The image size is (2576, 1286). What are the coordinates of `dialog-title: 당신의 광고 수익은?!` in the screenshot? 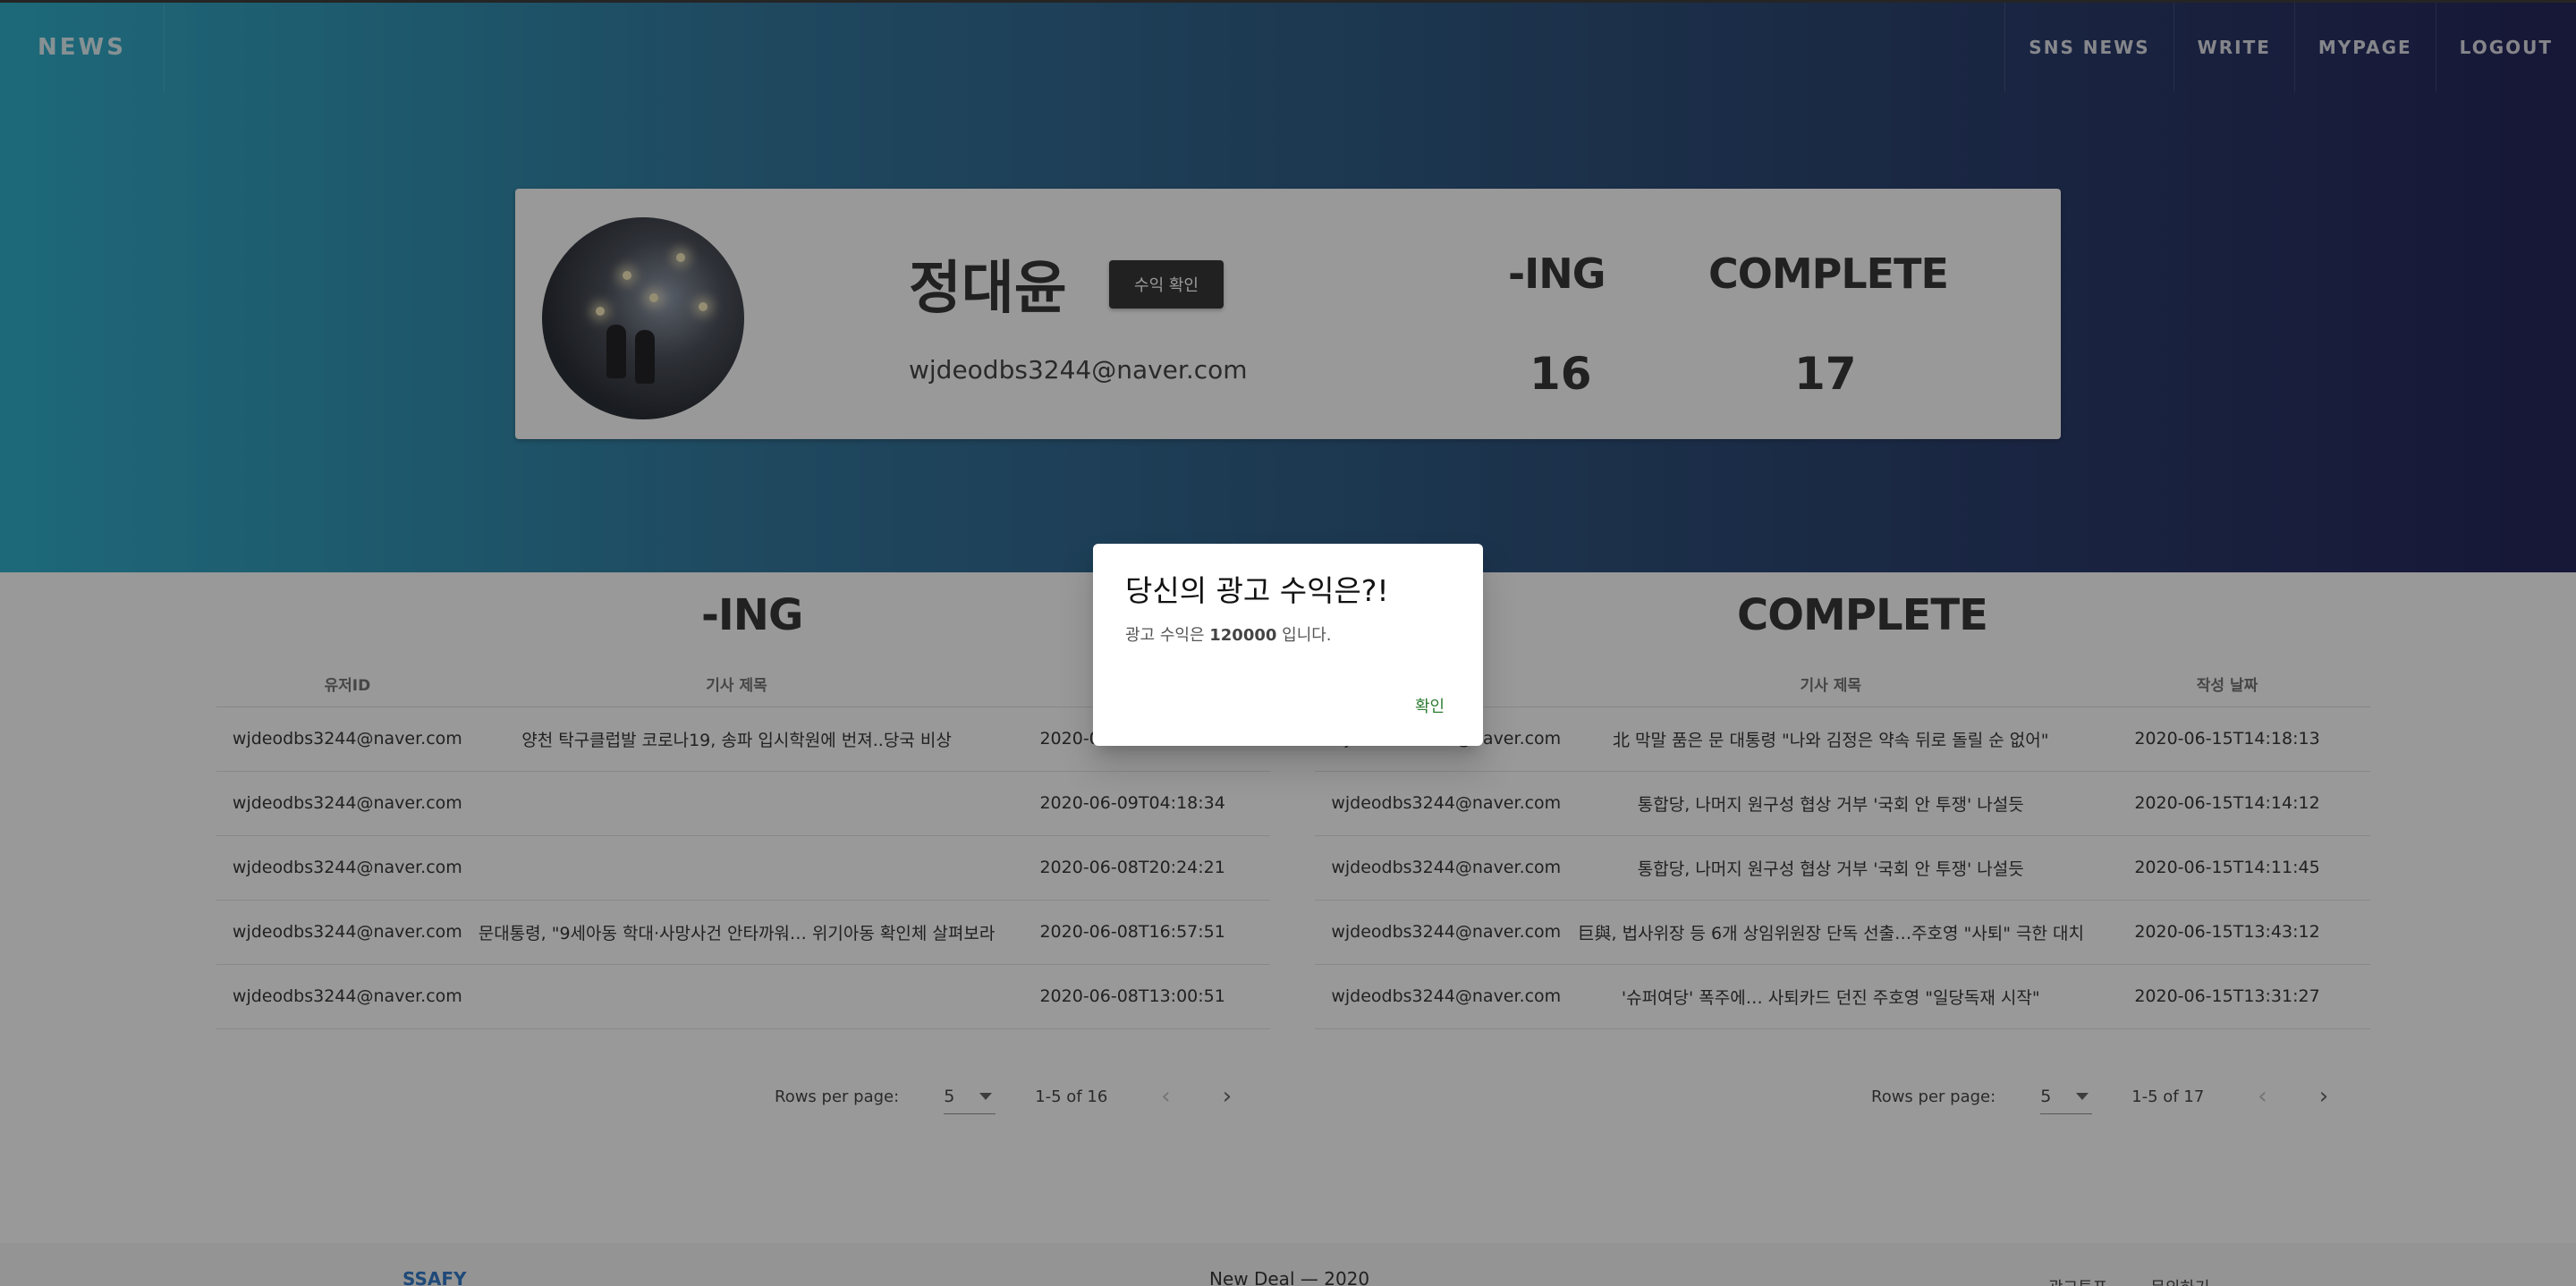 It's located at (1257, 590).